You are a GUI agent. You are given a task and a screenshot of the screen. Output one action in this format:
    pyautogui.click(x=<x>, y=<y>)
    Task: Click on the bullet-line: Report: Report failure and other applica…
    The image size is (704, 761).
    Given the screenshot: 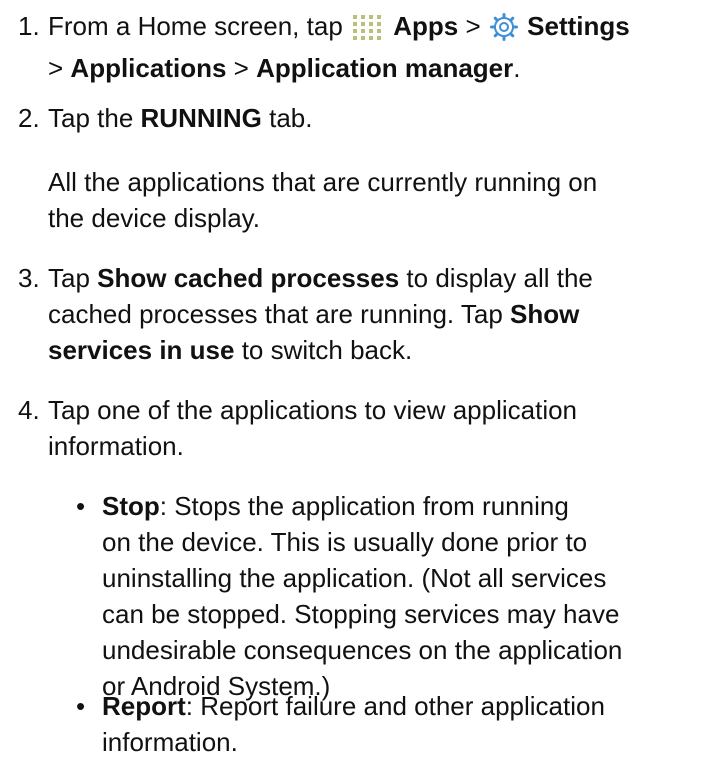 What is the action you would take?
    pyautogui.click(x=353, y=706)
    